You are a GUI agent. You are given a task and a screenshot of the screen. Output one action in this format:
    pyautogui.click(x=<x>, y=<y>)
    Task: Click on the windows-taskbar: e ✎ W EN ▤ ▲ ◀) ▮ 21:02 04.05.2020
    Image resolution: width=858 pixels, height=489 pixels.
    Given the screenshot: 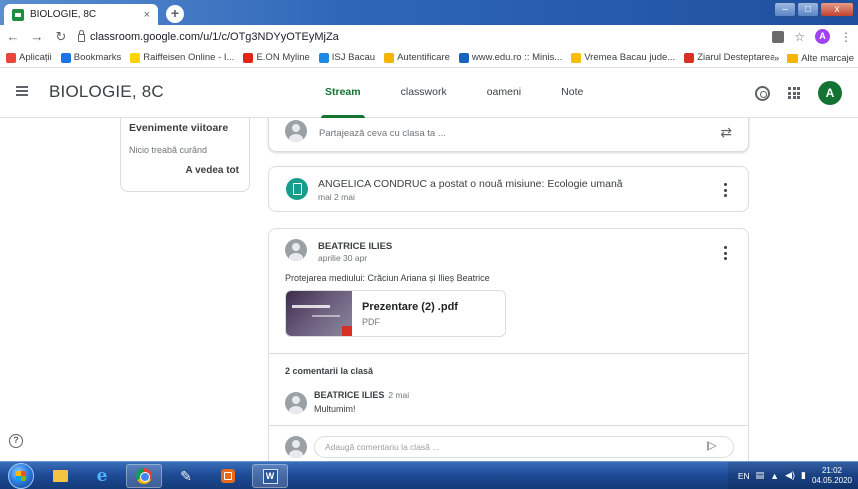 What is the action you would take?
    pyautogui.click(x=429, y=475)
    